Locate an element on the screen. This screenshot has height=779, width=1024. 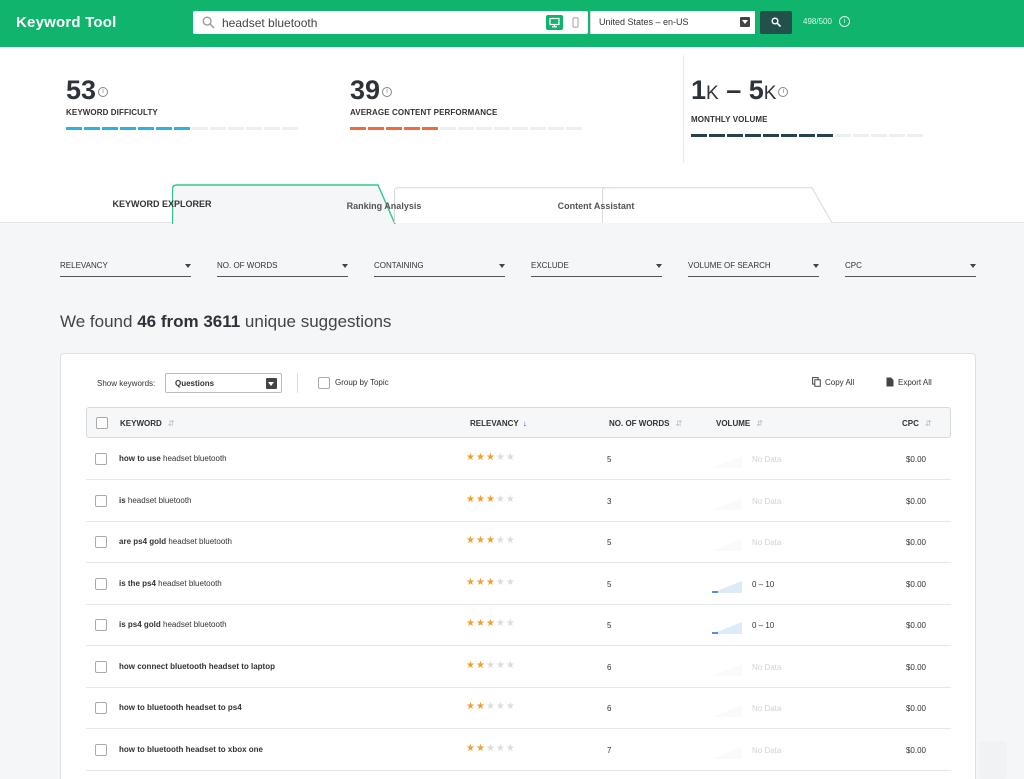
group-by-topic-checkbox is located at coordinates (324, 383).